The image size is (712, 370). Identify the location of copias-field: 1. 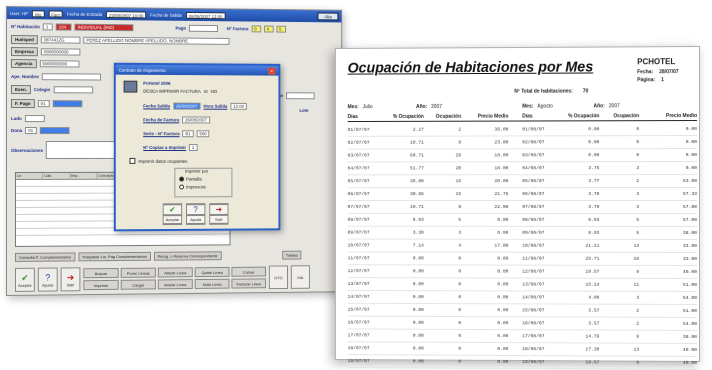
(193, 147).